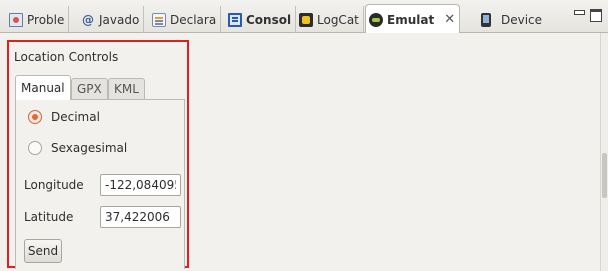 This screenshot has height=271, width=608. What do you see at coordinates (49, 217) in the screenshot?
I see `latitude-label: Latitude` at bounding box center [49, 217].